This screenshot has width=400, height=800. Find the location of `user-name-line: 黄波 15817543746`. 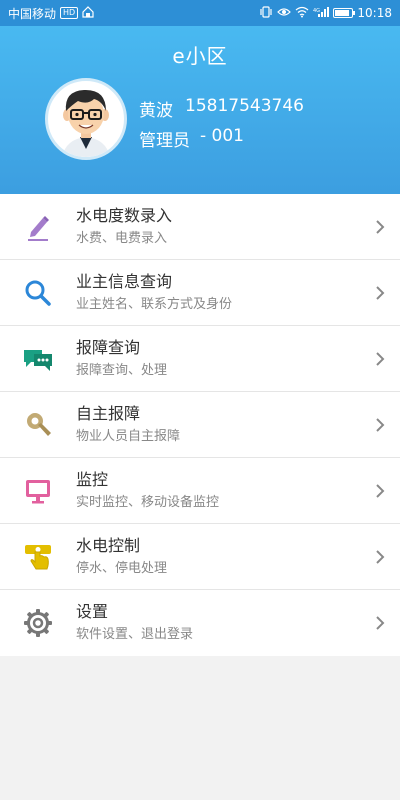

user-name-line: 黄波 15817543746 is located at coordinates (221, 108).